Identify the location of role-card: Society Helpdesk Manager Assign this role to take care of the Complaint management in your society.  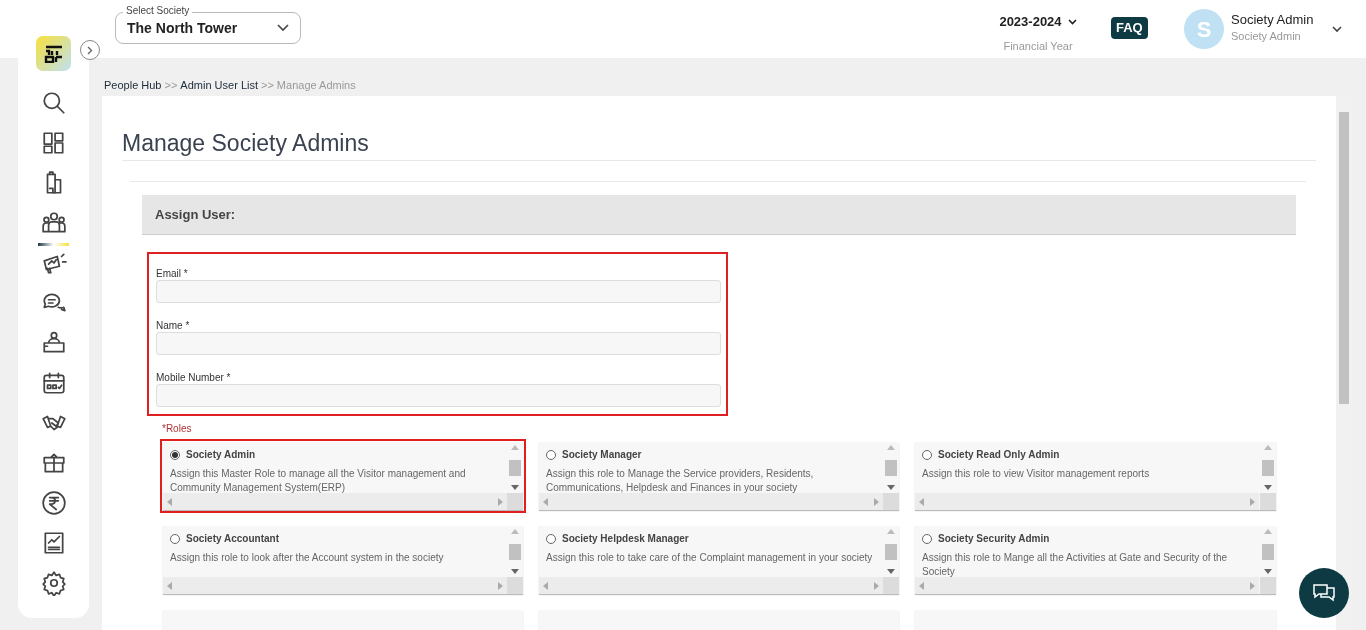
(719, 560).